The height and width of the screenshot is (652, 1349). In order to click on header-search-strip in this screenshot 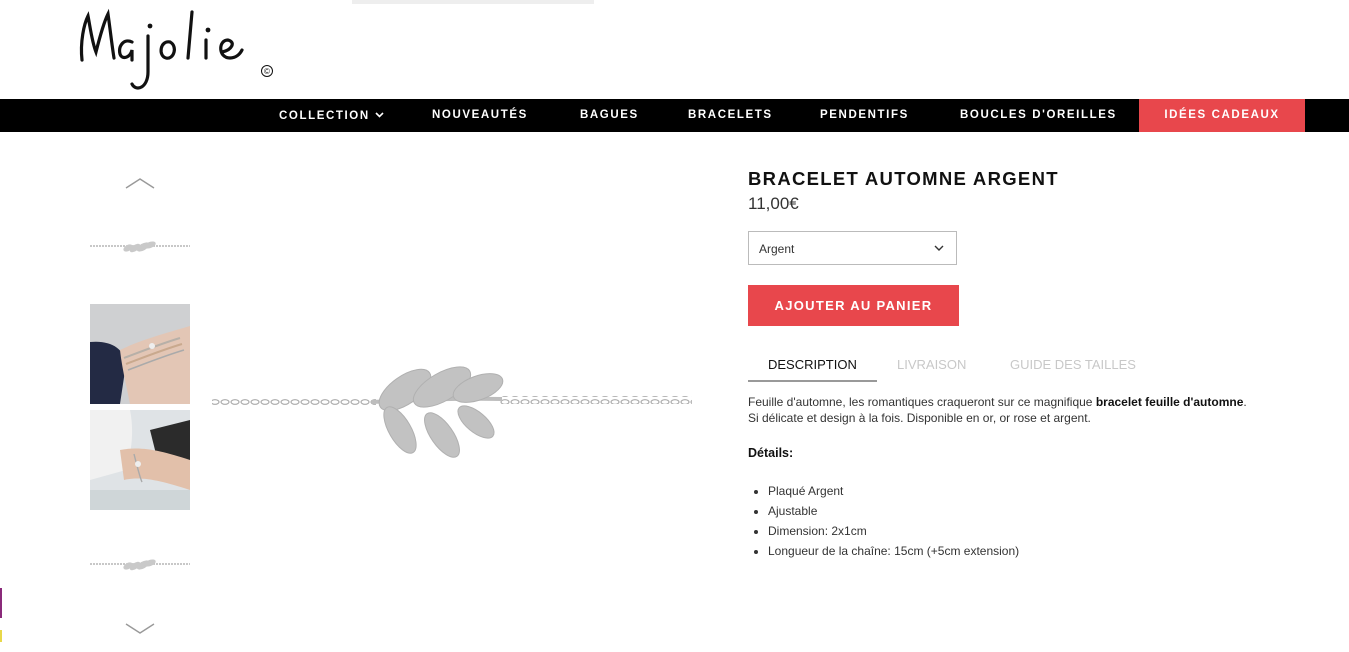, I will do `click(473, 2)`.